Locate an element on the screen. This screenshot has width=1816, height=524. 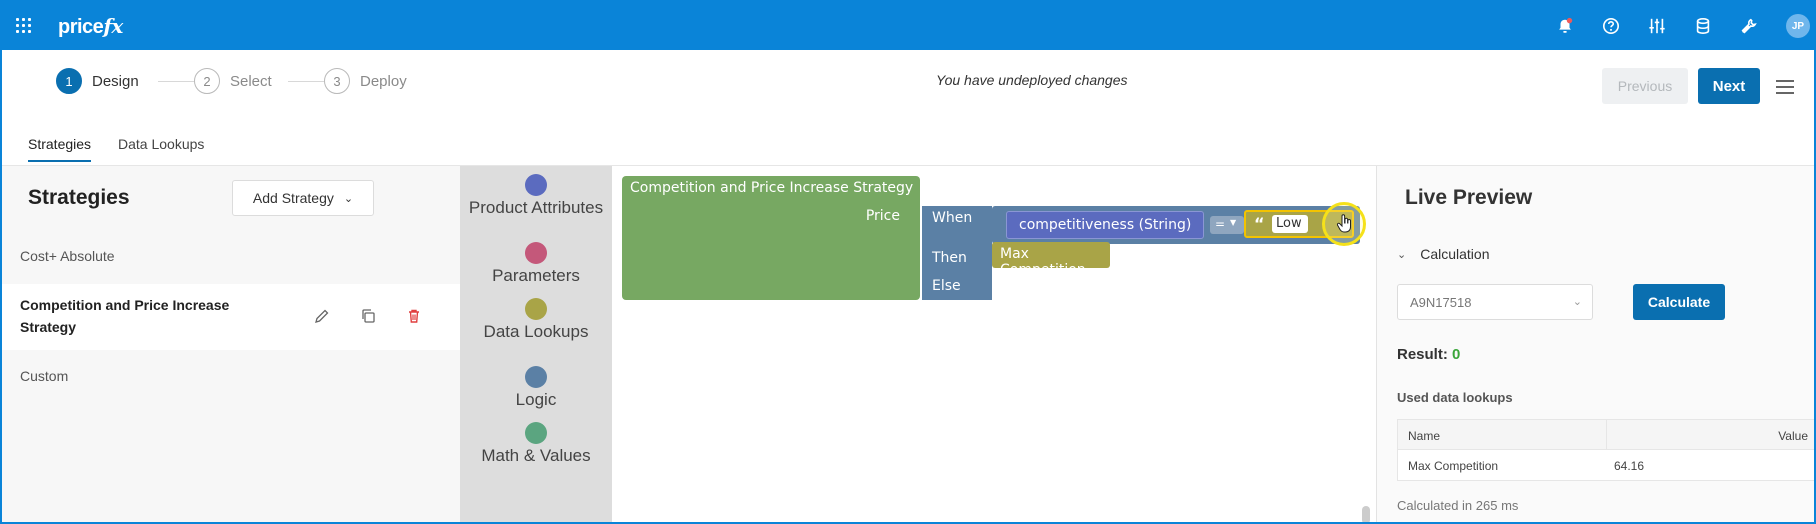
calculate-button: Calculate is located at coordinates (1679, 302).